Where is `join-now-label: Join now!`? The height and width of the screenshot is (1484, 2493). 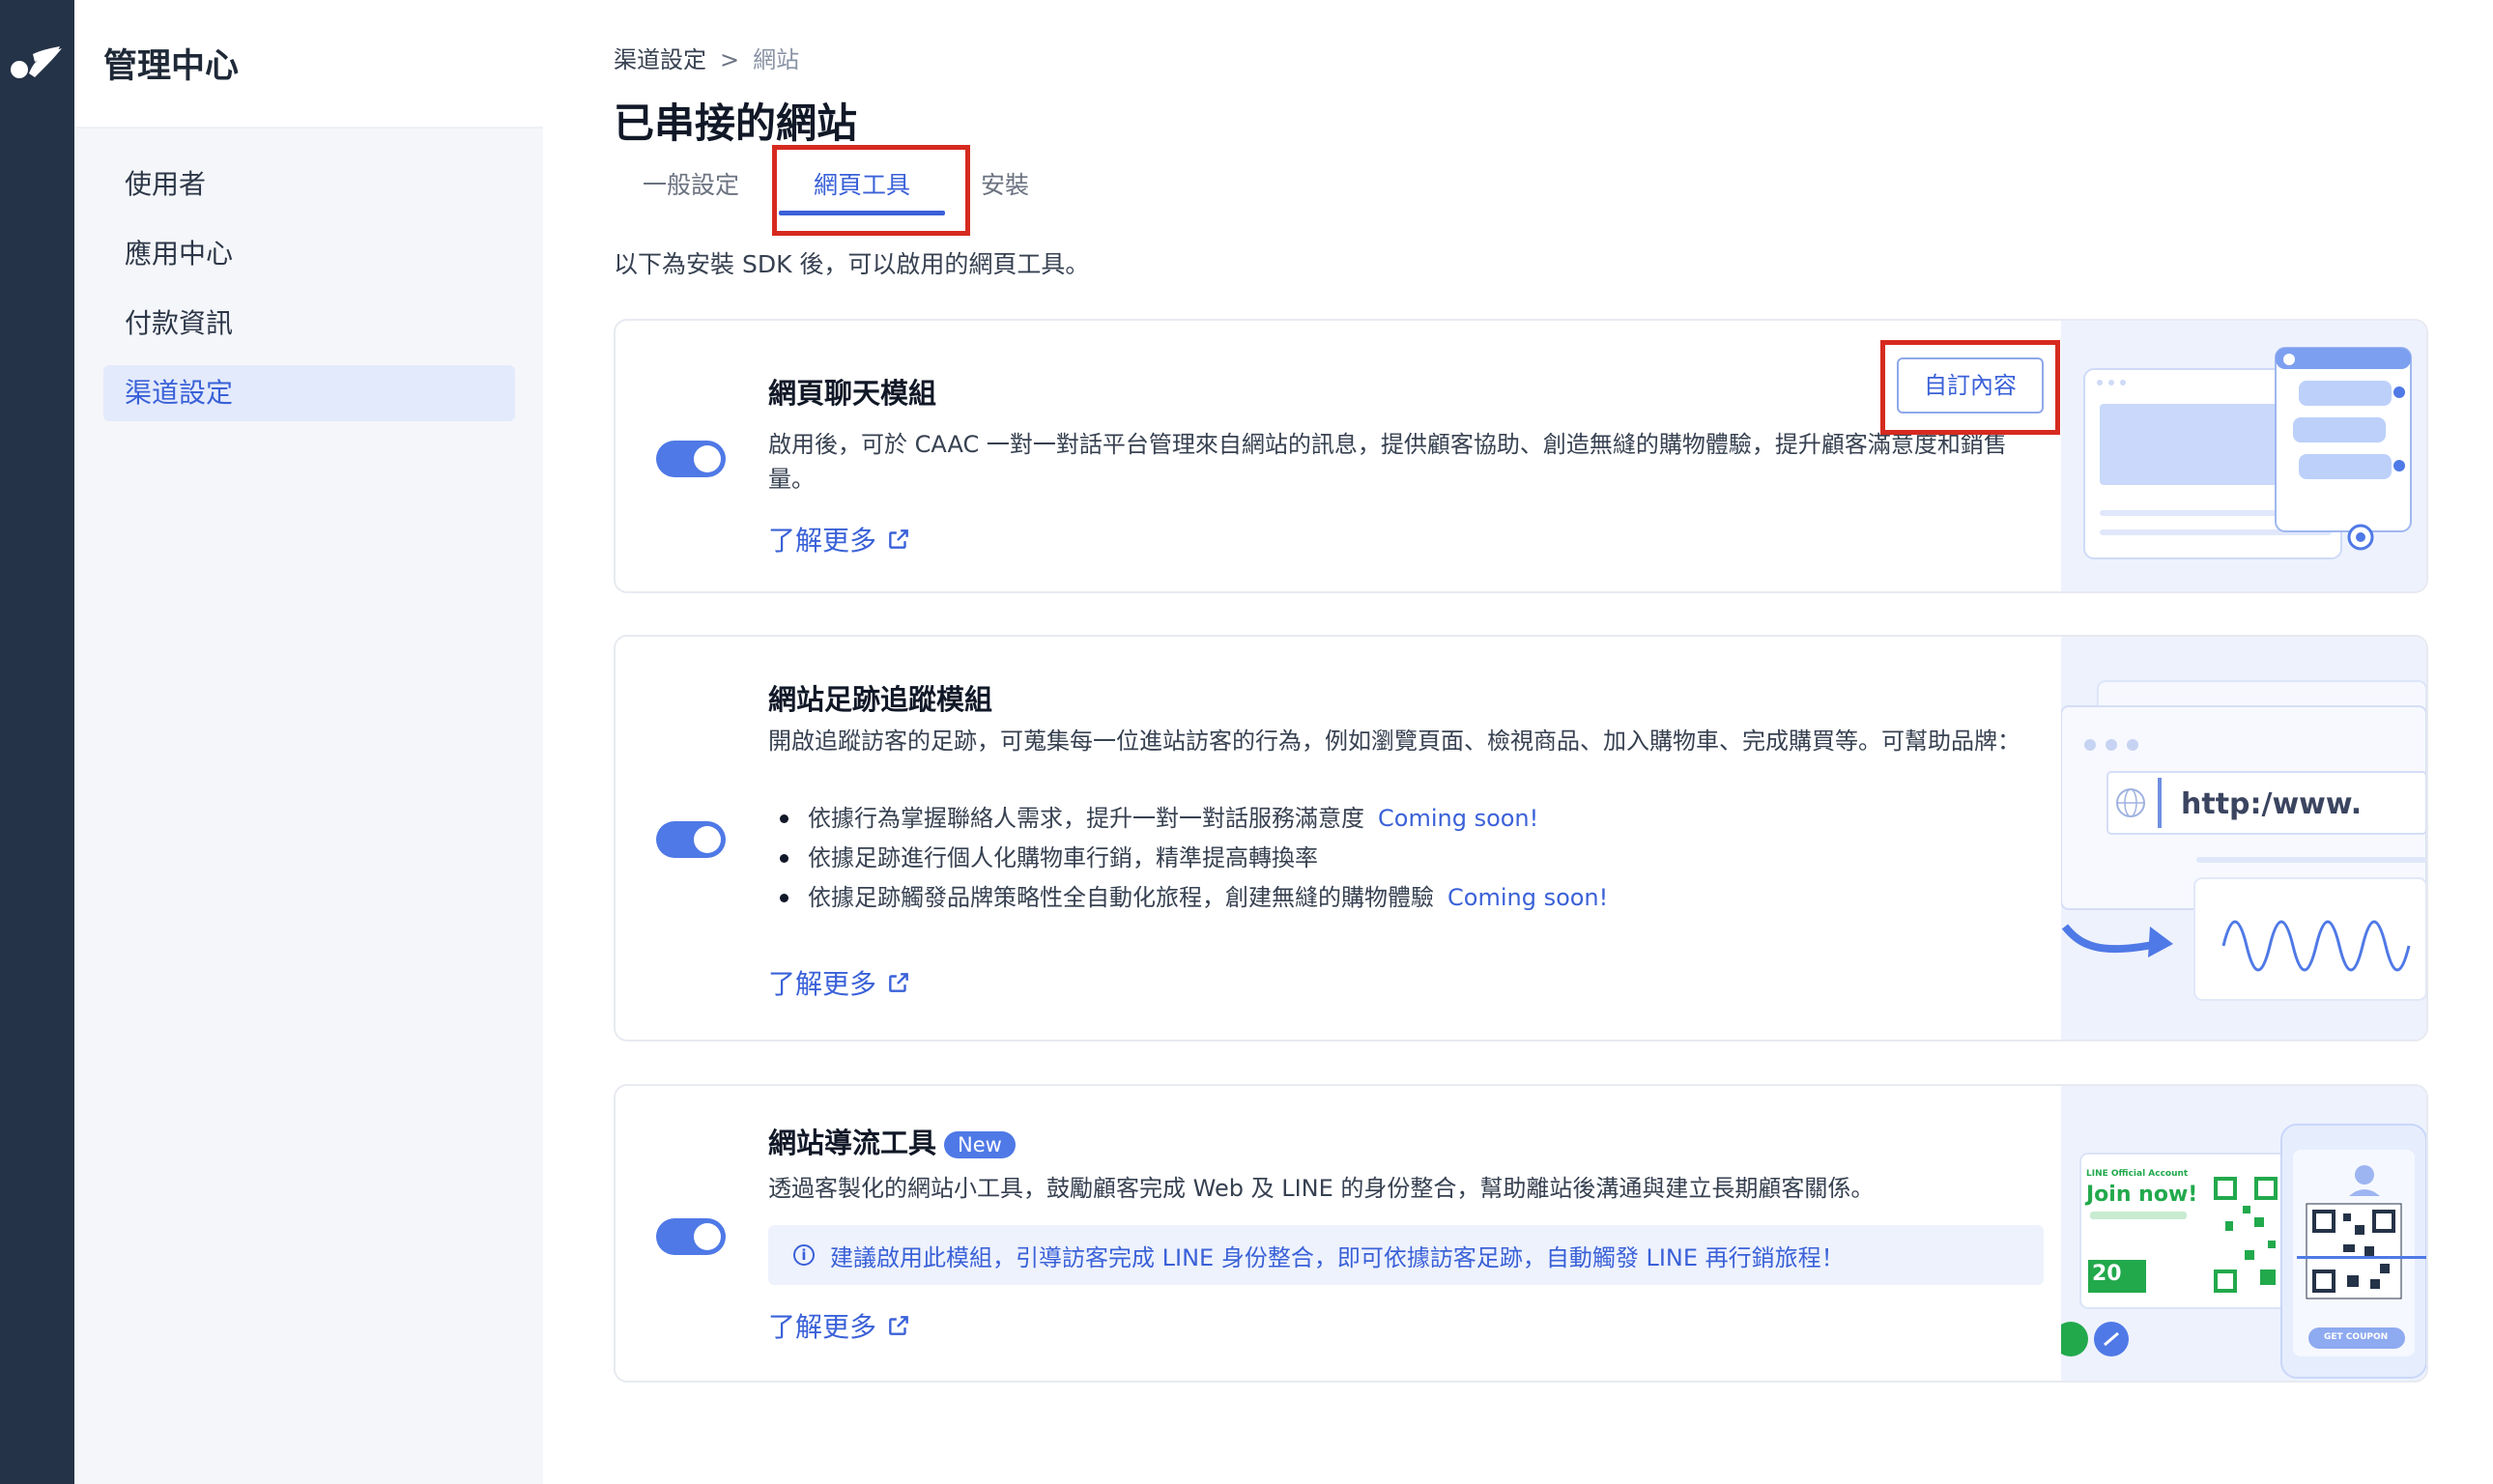 join-now-label: Join now! is located at coordinates (2142, 1195).